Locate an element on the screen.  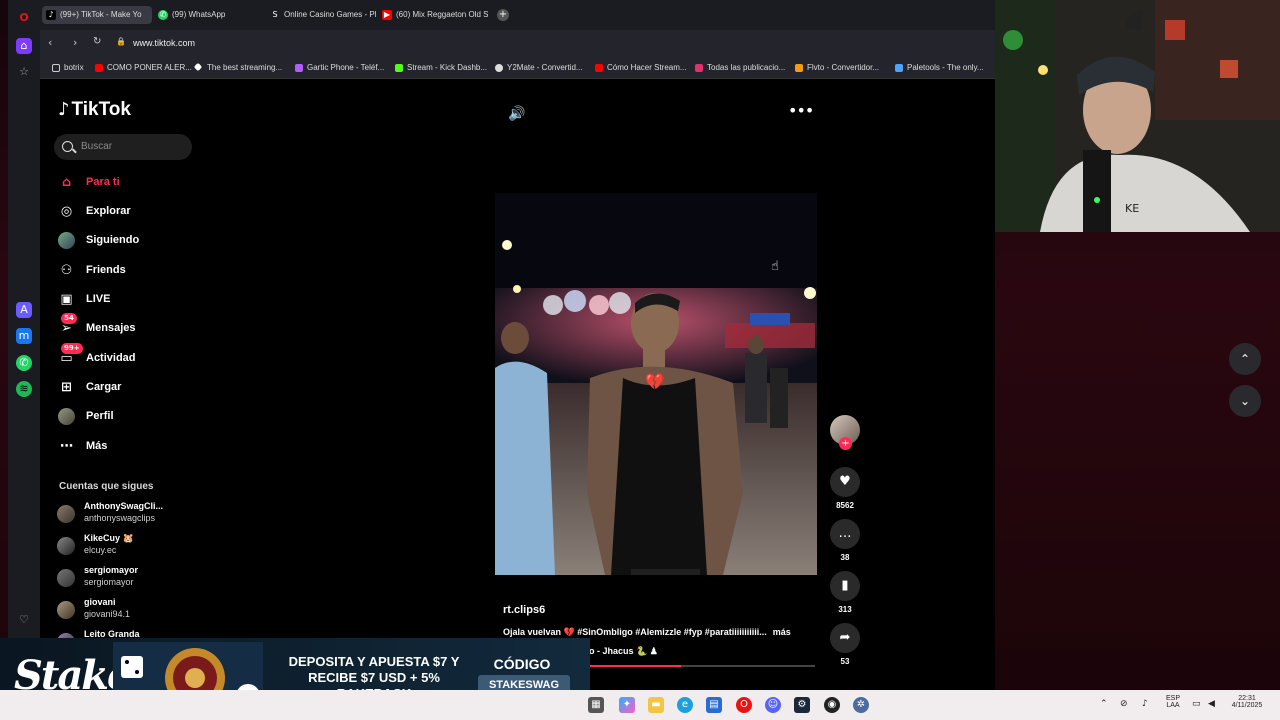
volume-icon: ◀ is located at coordinates (1211, 704).